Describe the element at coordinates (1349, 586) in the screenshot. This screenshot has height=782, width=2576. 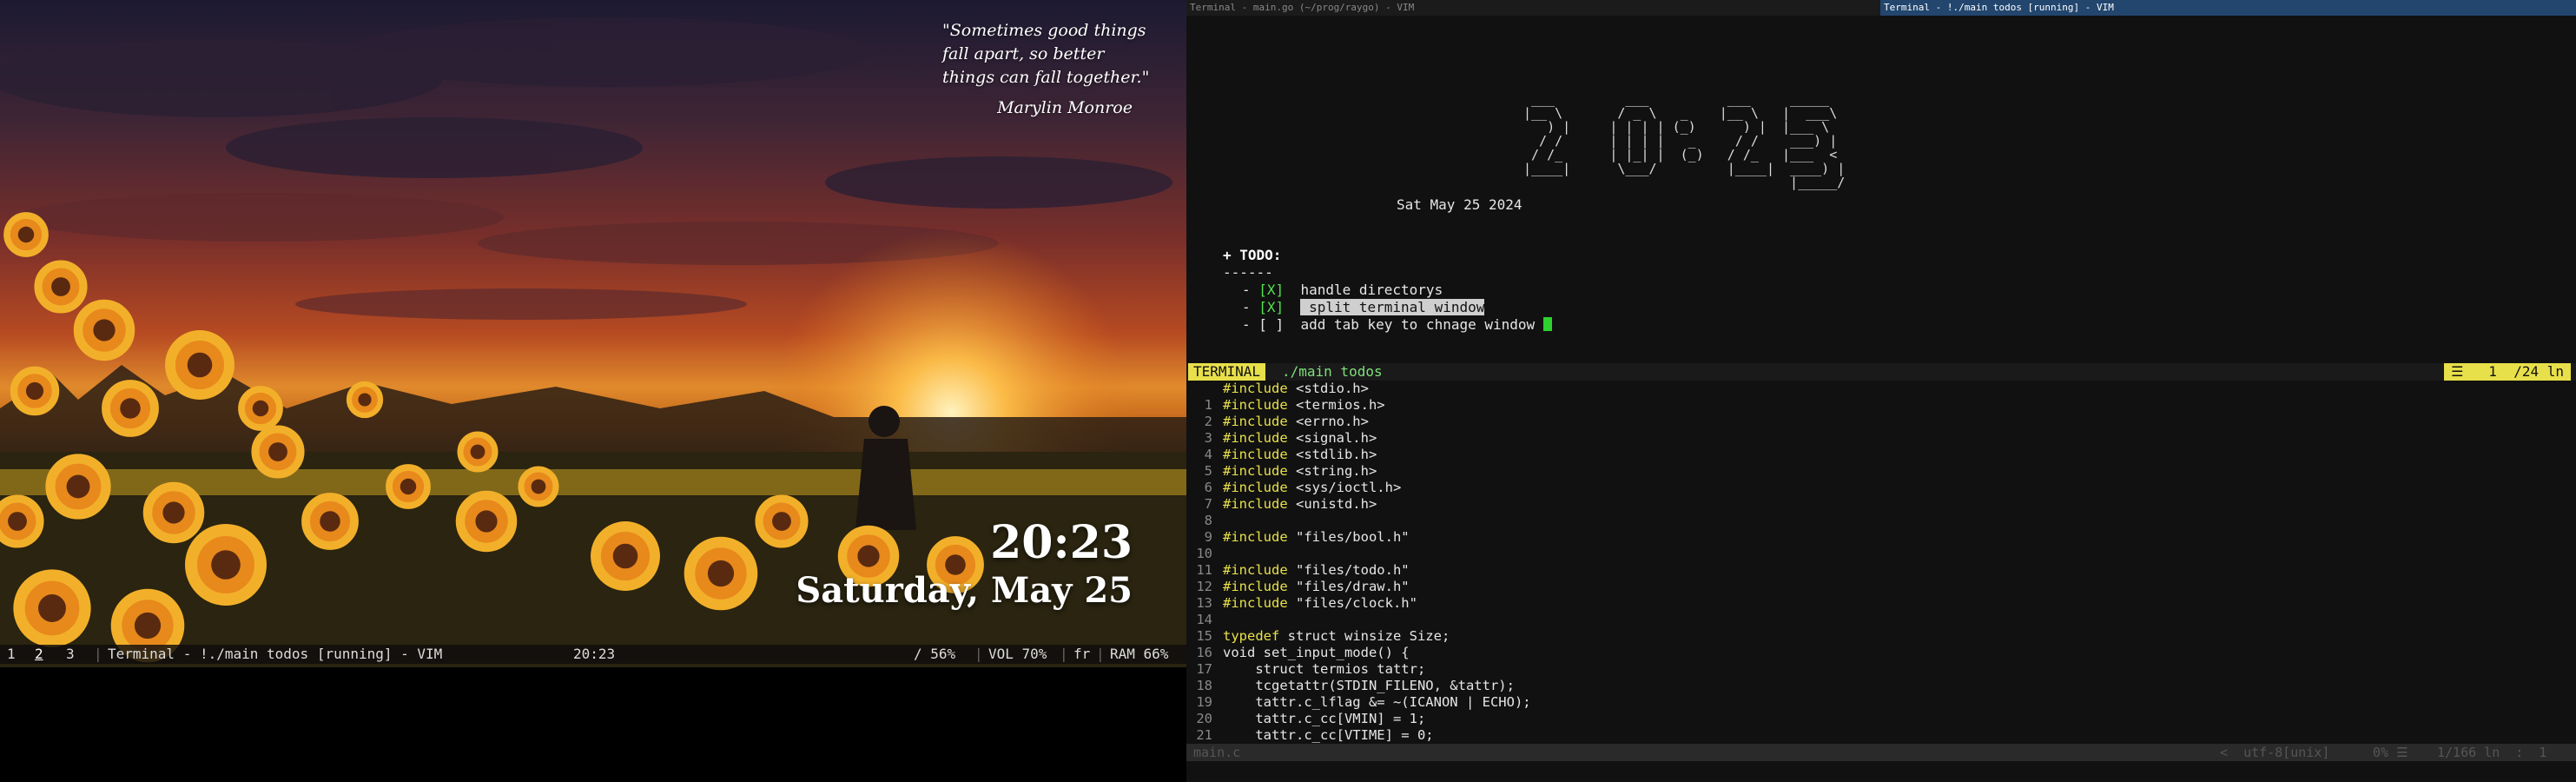
I see `code-text: "files/draw.h"` at that location.